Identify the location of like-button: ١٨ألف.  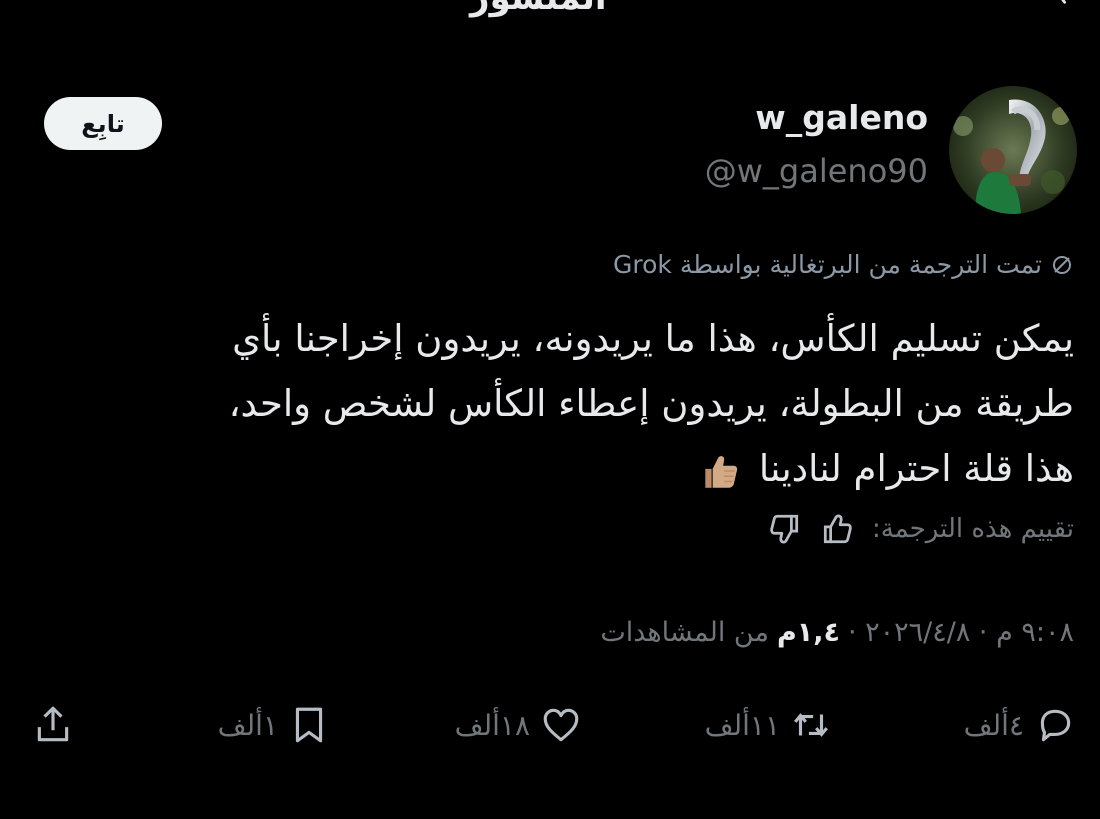
(518, 725).